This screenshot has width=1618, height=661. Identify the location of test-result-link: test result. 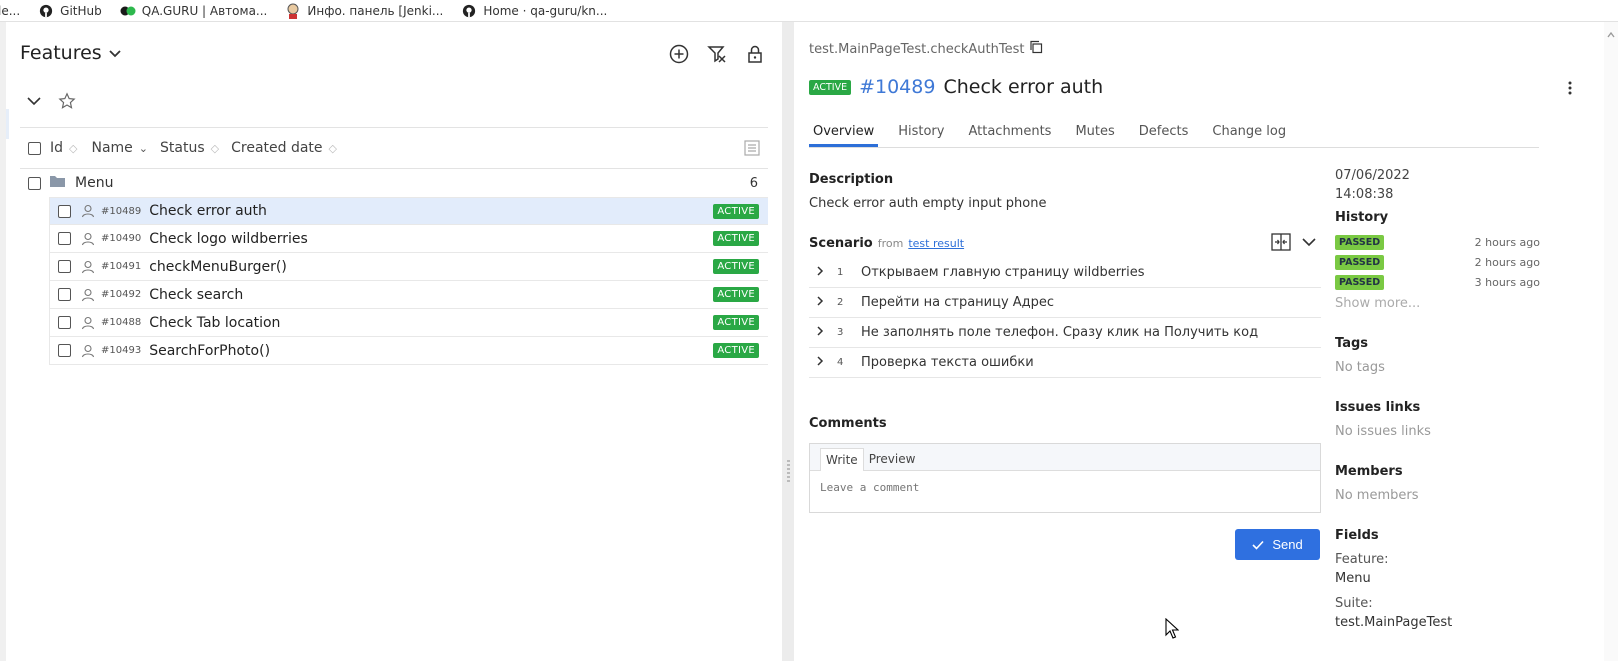
(936, 243).